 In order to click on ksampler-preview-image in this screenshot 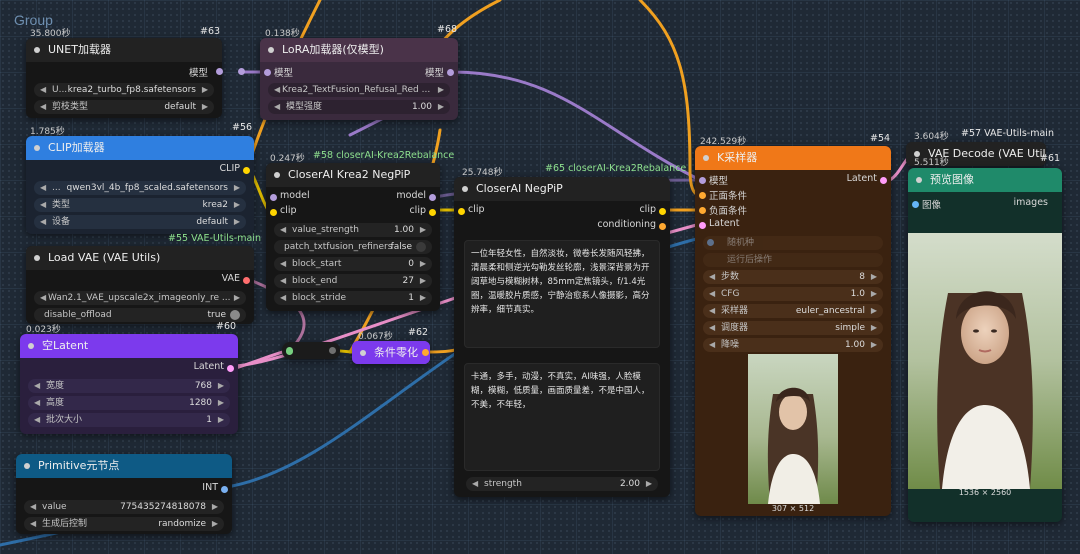, I will do `click(793, 429)`.